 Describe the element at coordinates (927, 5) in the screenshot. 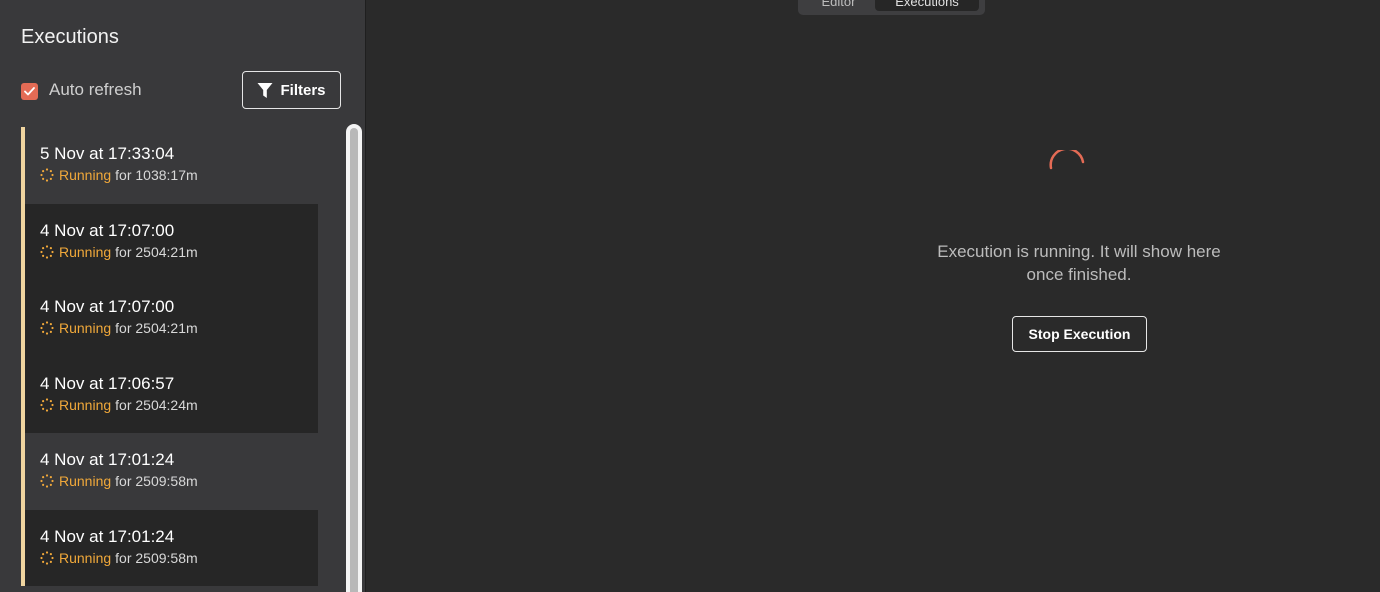

I see `tab-executions: Executions` at that location.